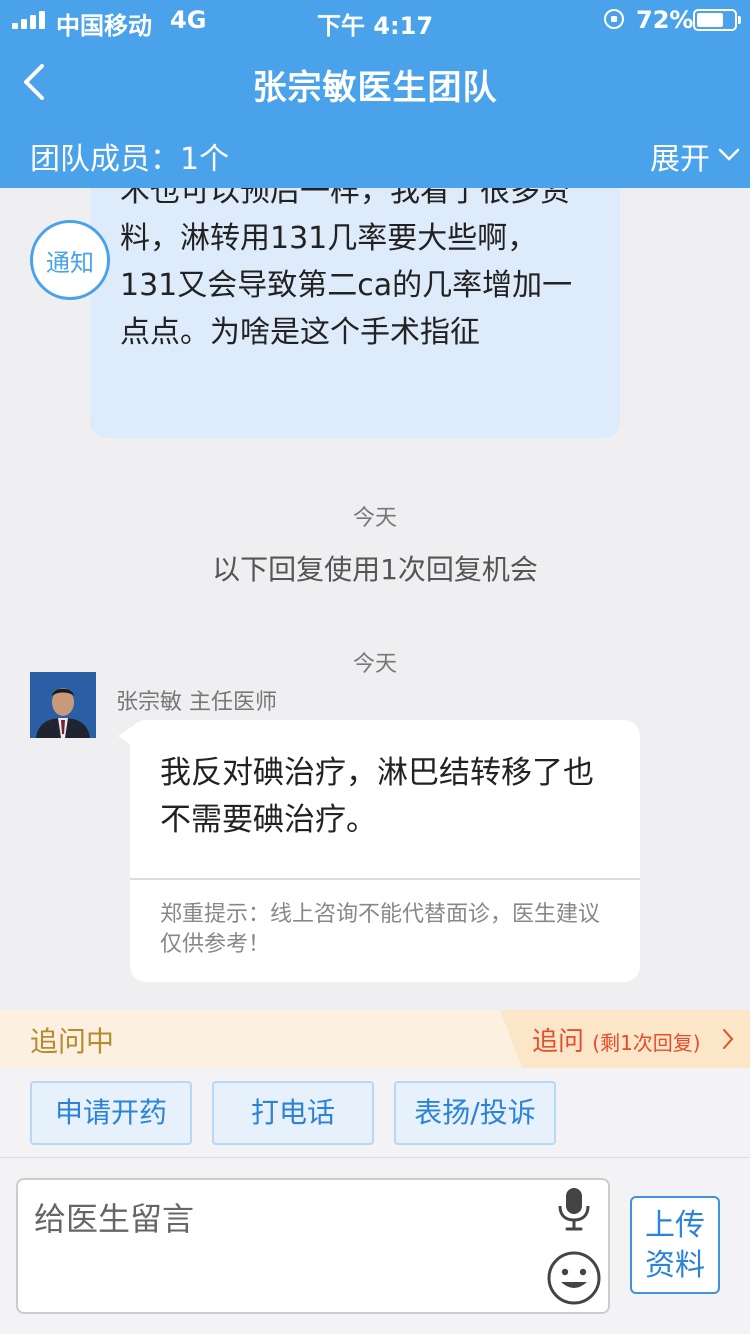 The height and width of the screenshot is (1334, 750). Describe the element at coordinates (375, 569) in the screenshot. I see `system-message: 以下回复使用1次回复机会` at that location.